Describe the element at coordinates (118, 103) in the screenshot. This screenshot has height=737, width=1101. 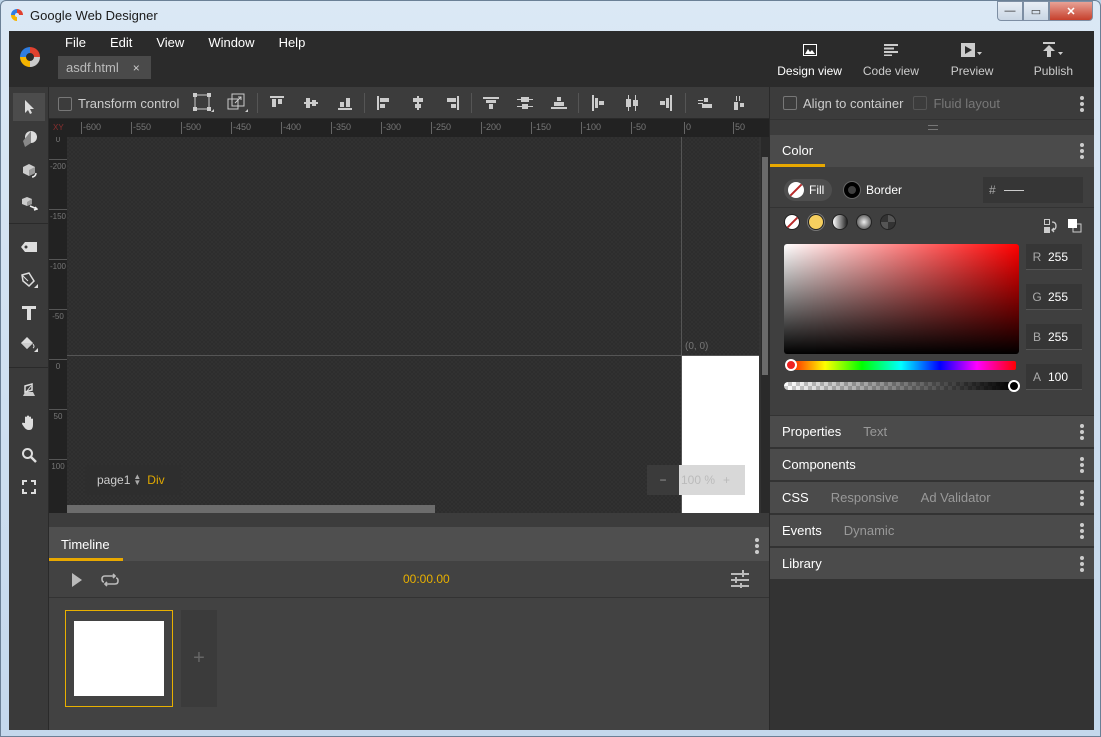
I see `transform-control-toggle: Transform control` at that location.